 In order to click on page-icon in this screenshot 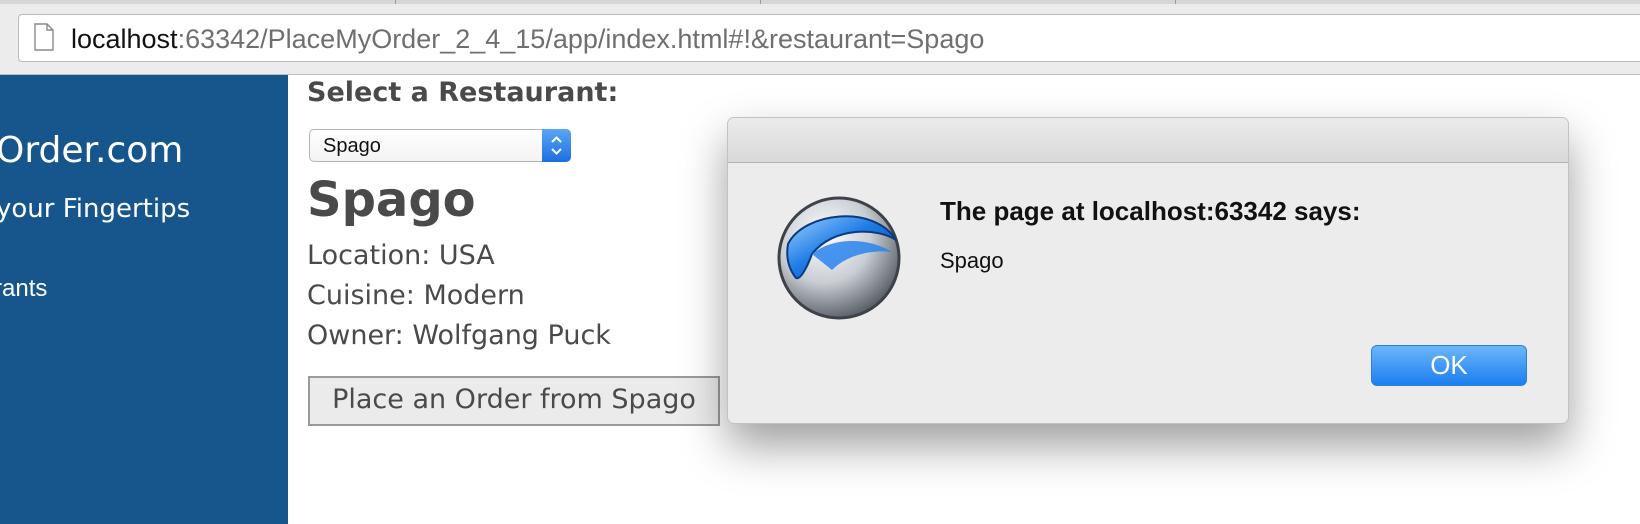, I will do `click(44, 37)`.